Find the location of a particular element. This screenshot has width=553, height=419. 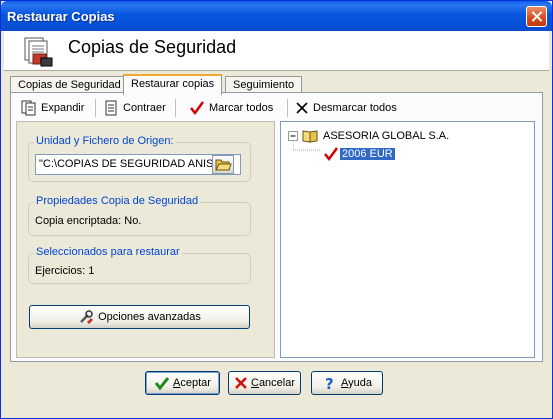

tree-child-node: 2006 EUR is located at coordinates (359, 154).